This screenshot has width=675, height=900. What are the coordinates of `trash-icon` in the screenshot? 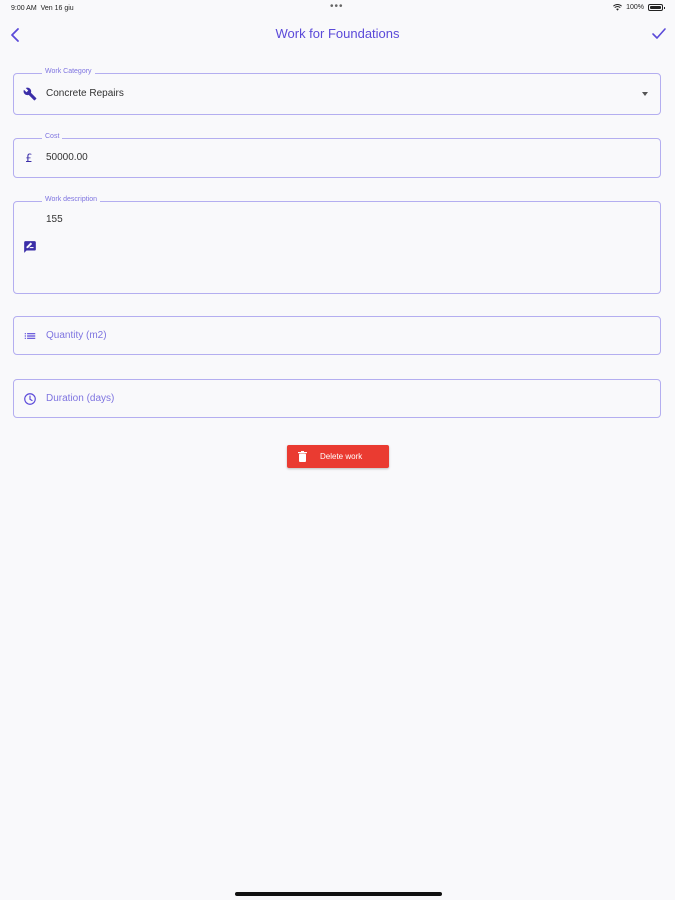 It's located at (302, 456).